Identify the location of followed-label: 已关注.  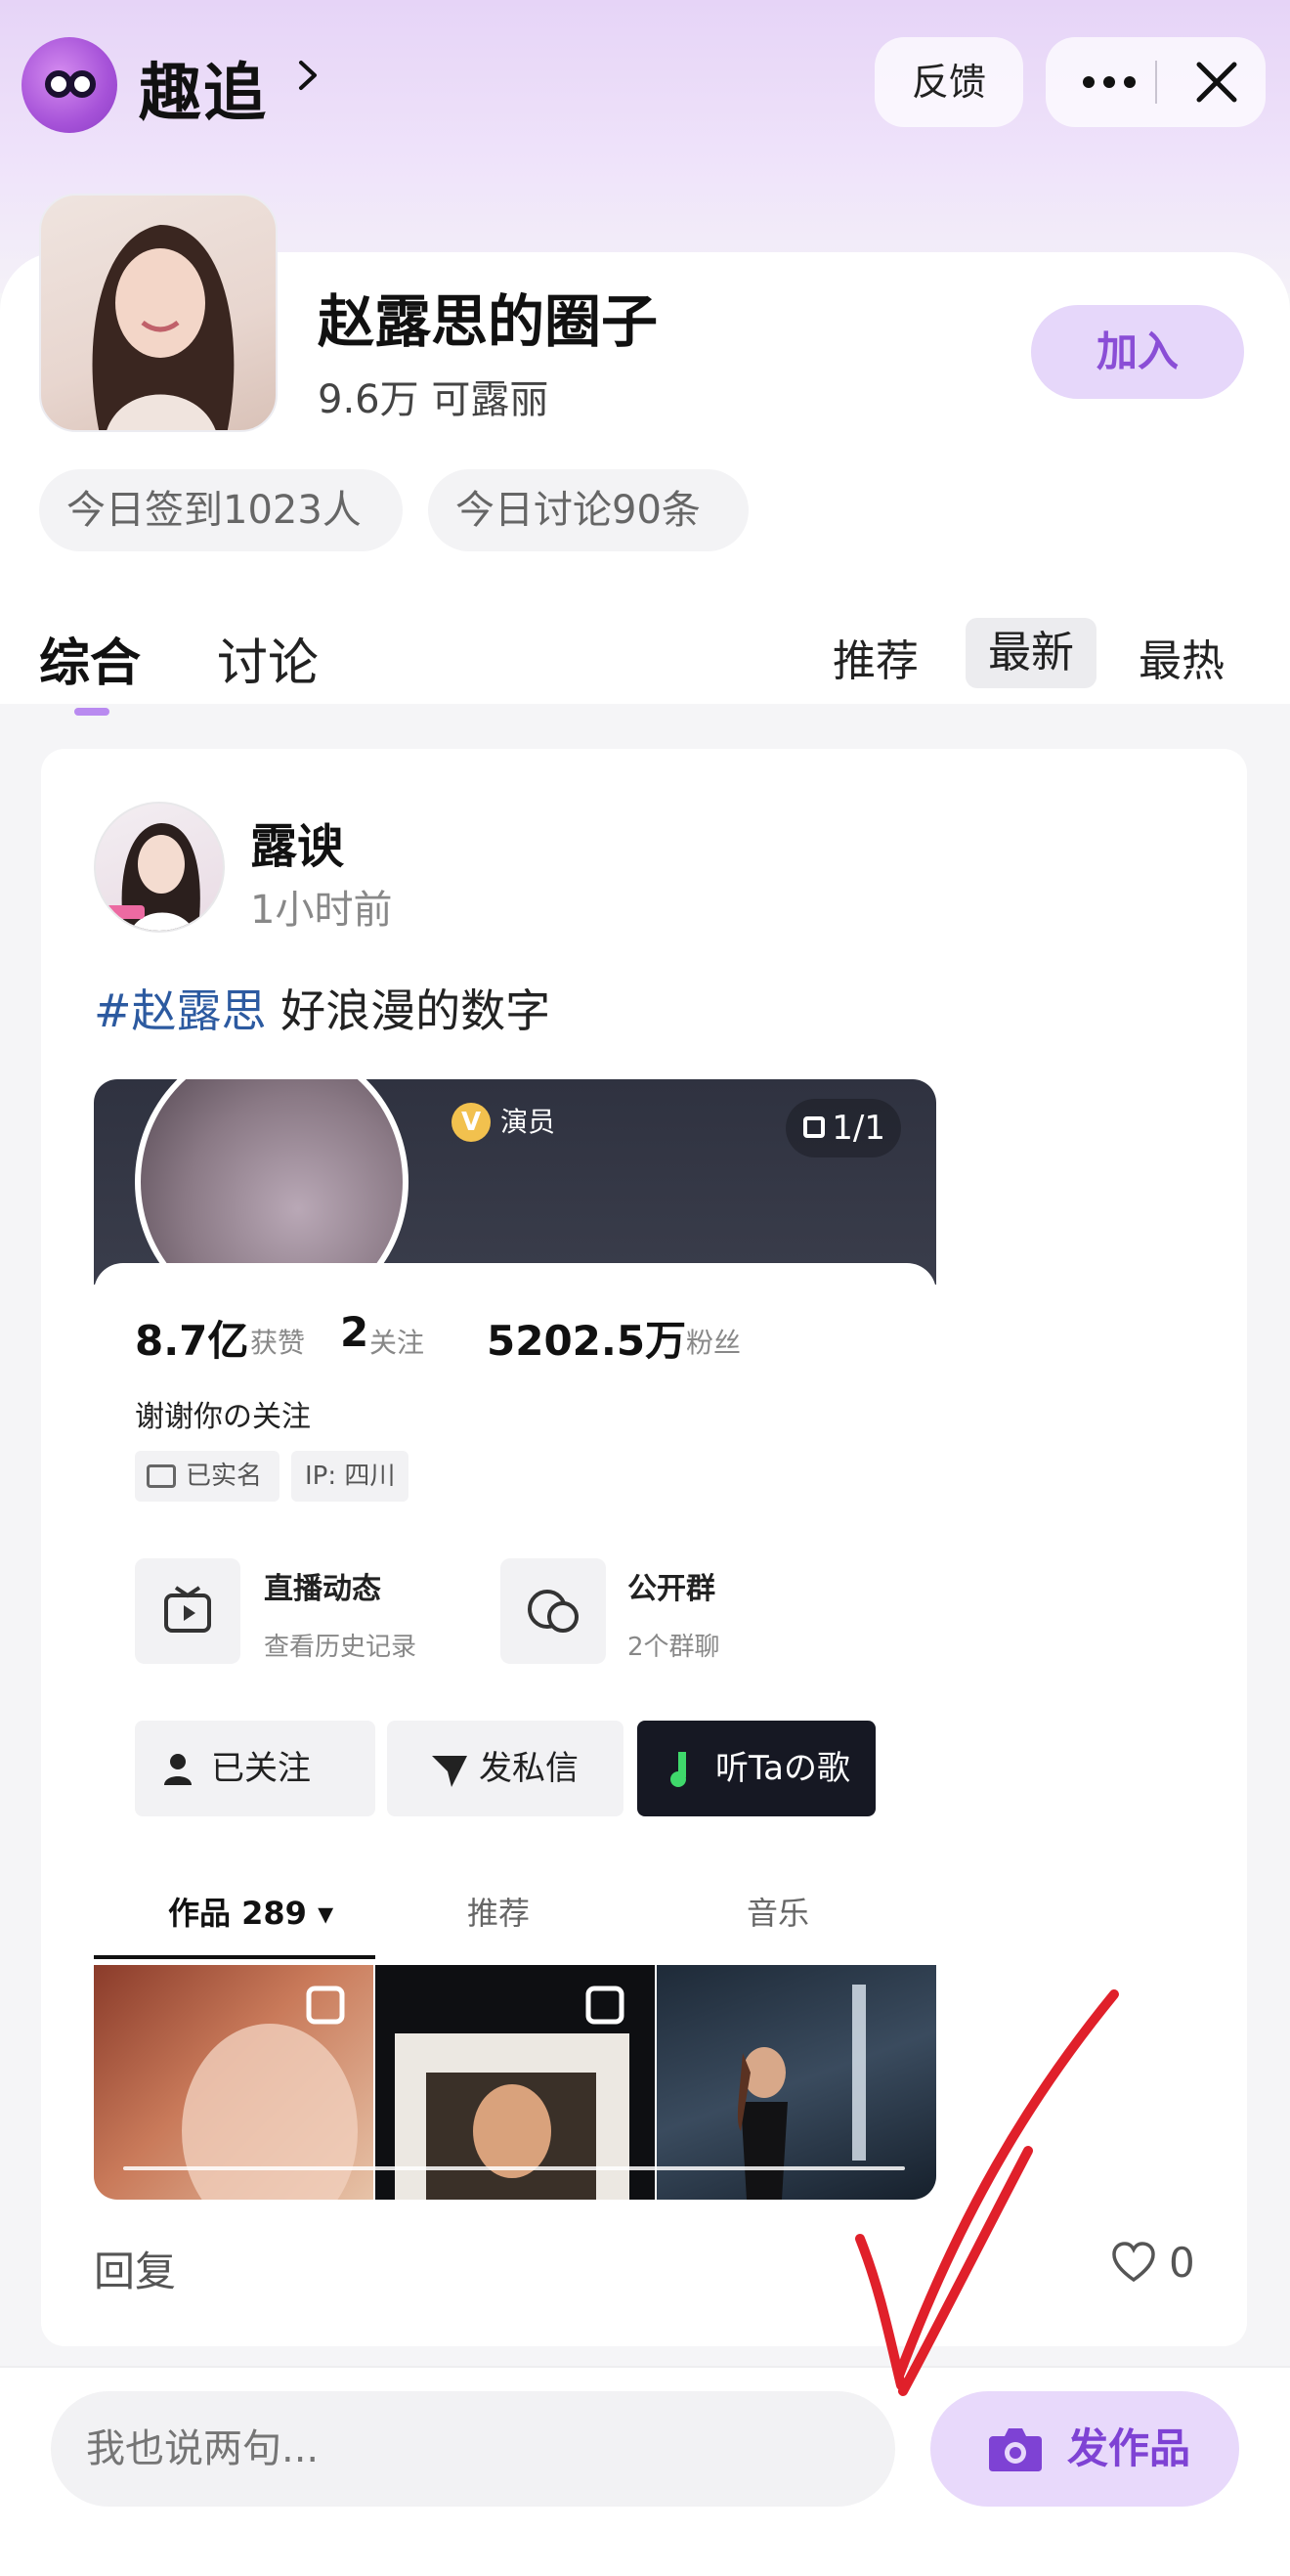
(261, 1768).